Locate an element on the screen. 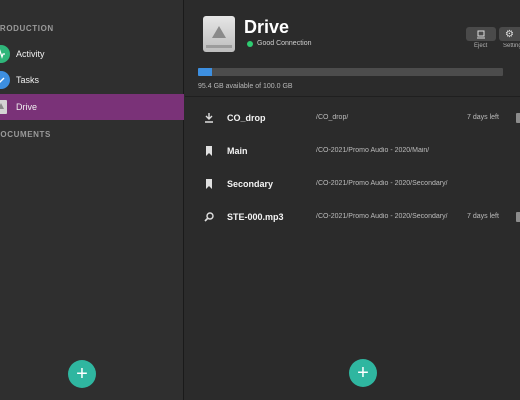 This screenshot has width=520, height=400. section-label-documents: DOCUMENTS is located at coordinates (25, 134).